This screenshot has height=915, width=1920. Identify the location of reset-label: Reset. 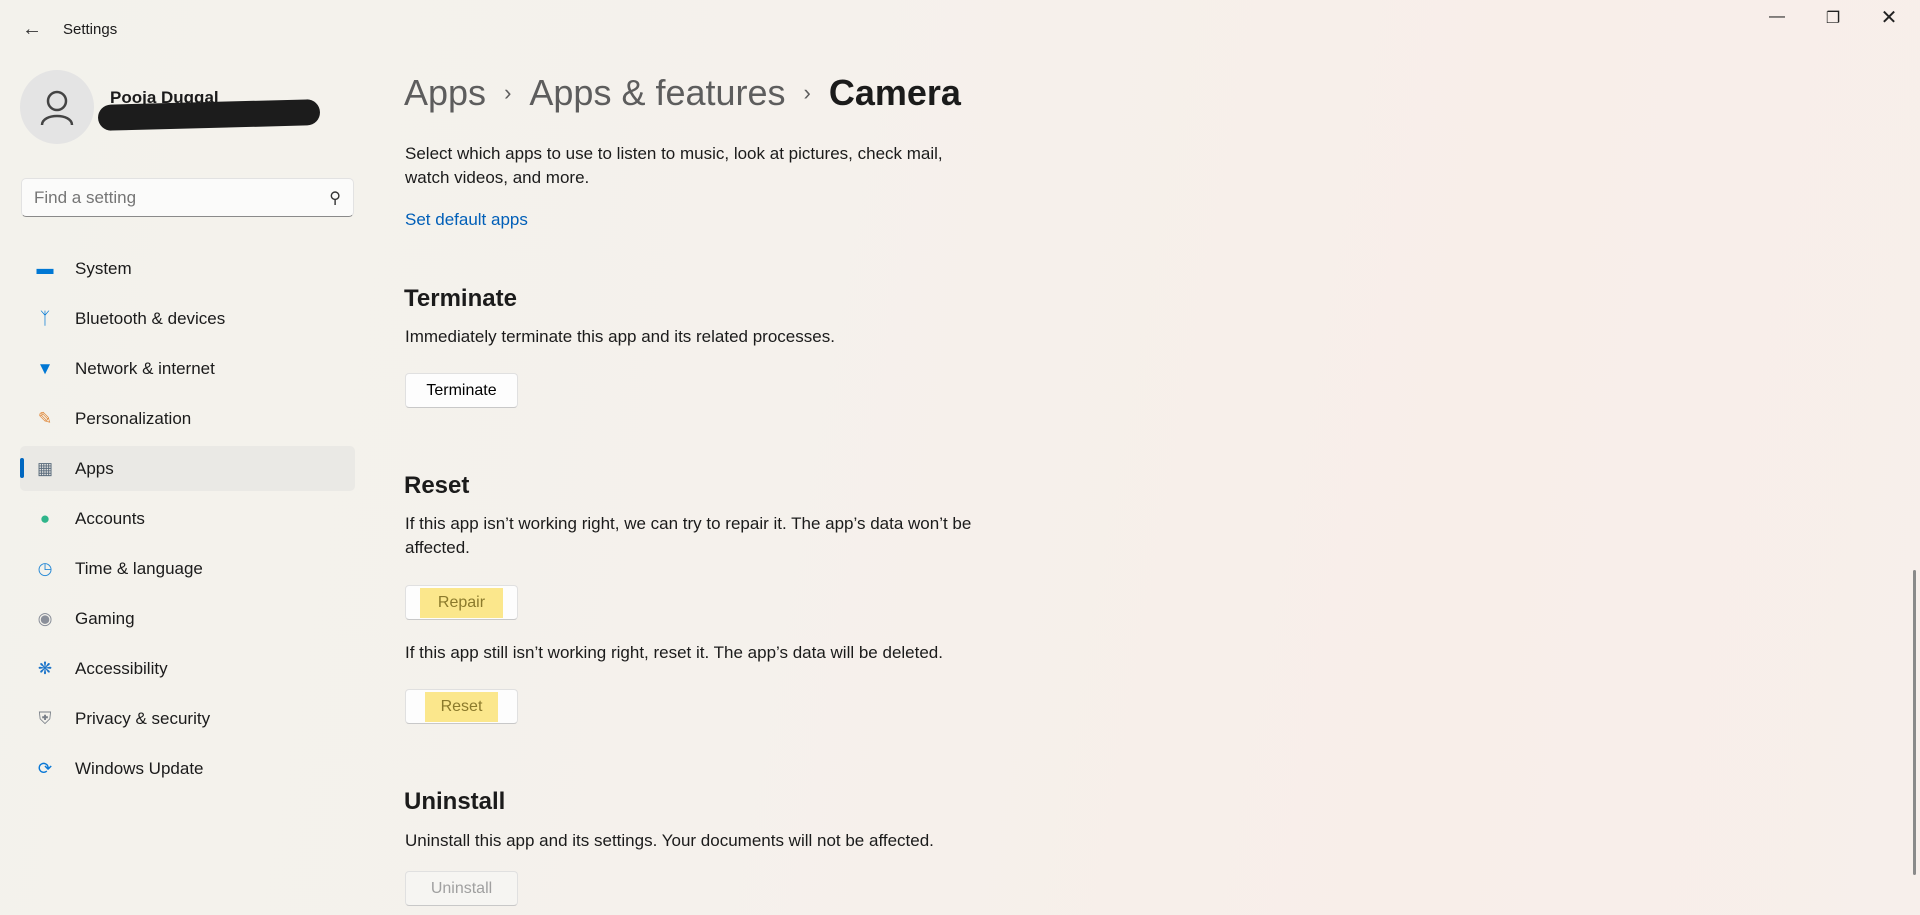
(461, 706).